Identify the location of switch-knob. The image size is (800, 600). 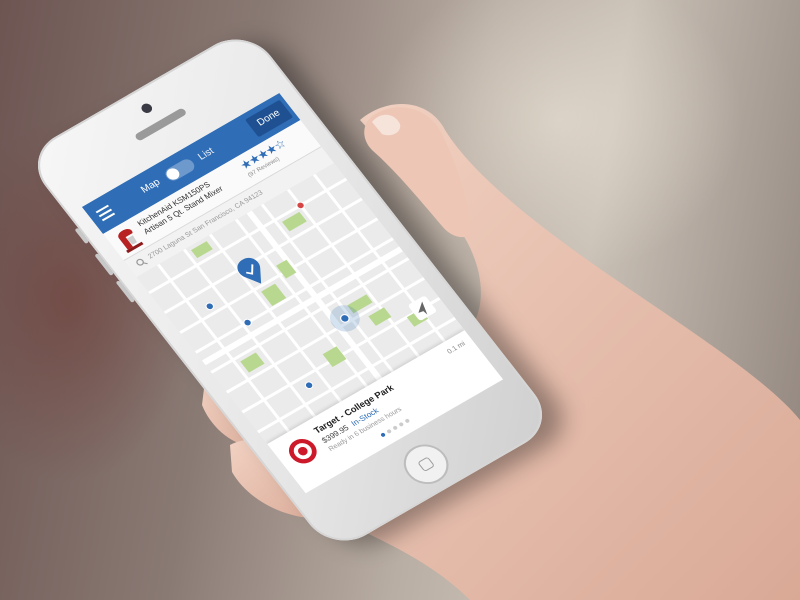
(173, 174).